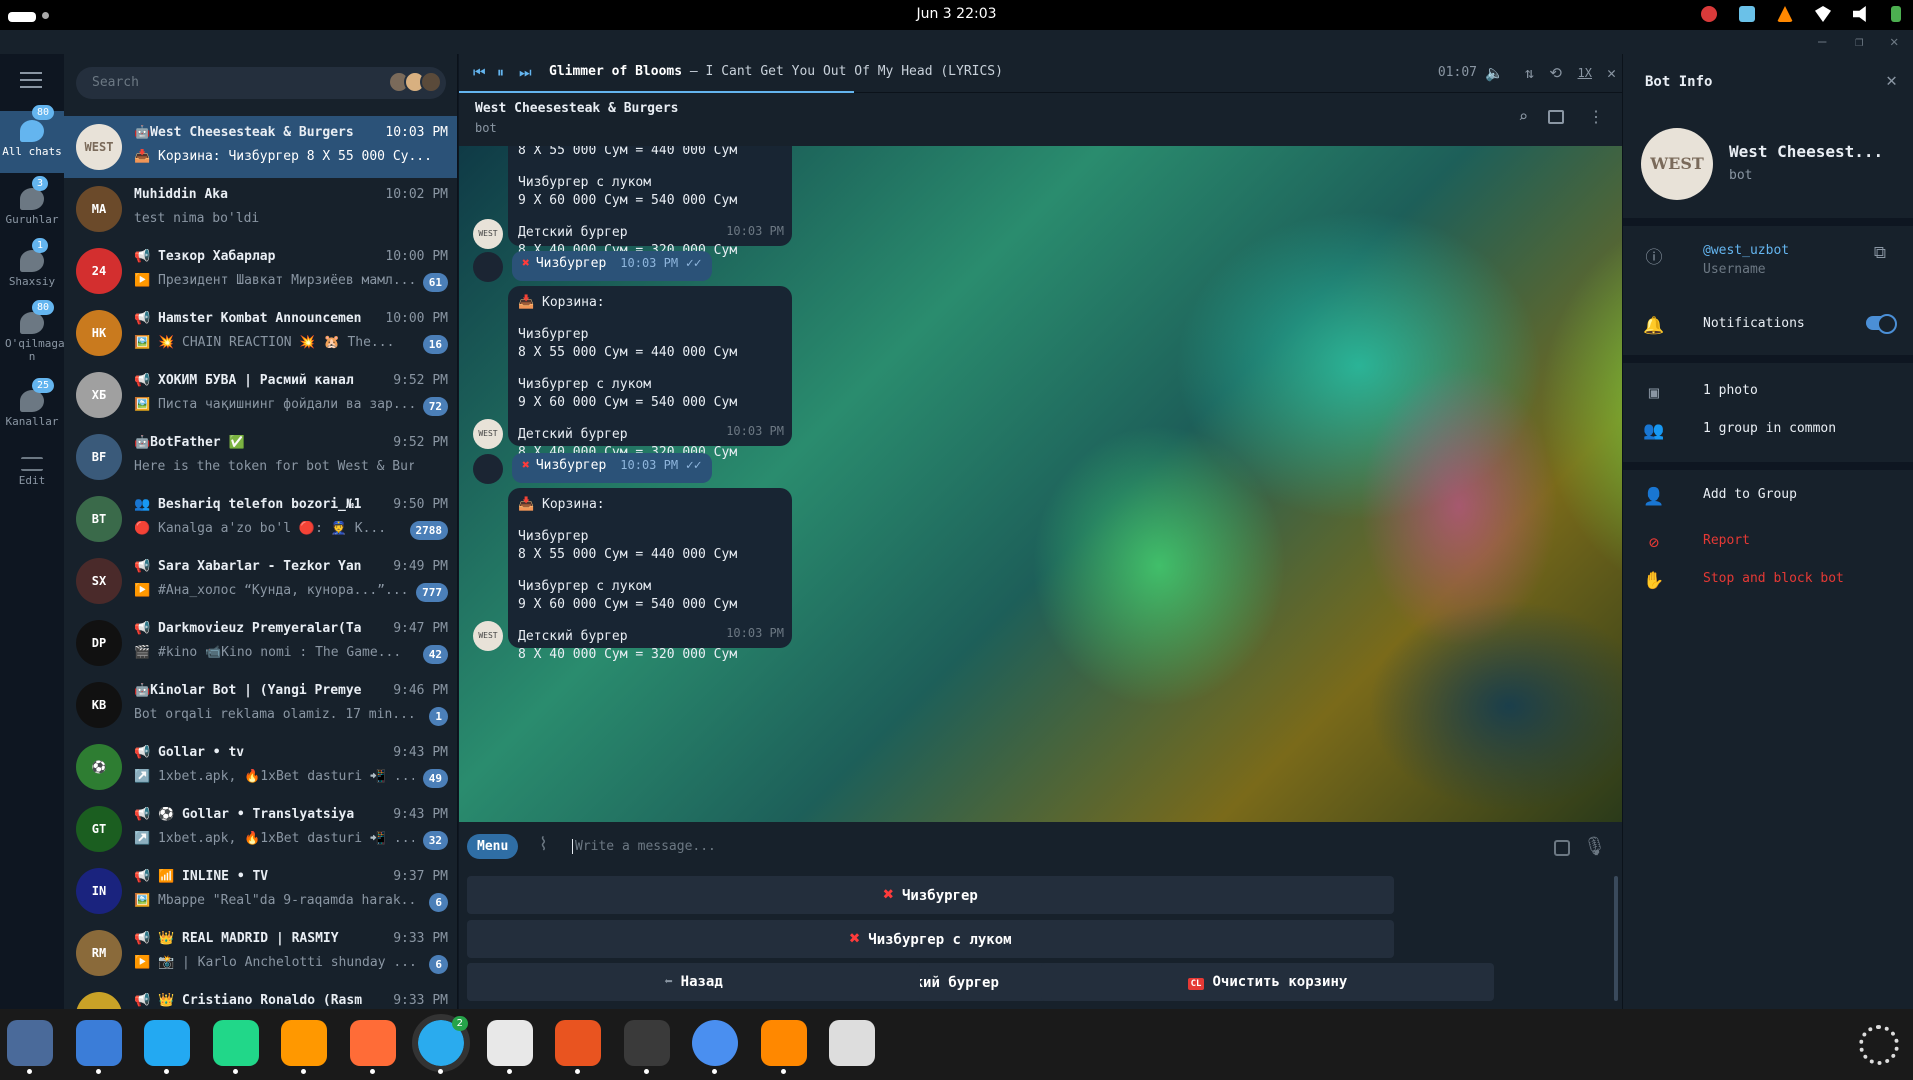 This screenshot has width=1913, height=1080. Describe the element at coordinates (1741, 175) in the screenshot. I see `bot-status: bot` at that location.